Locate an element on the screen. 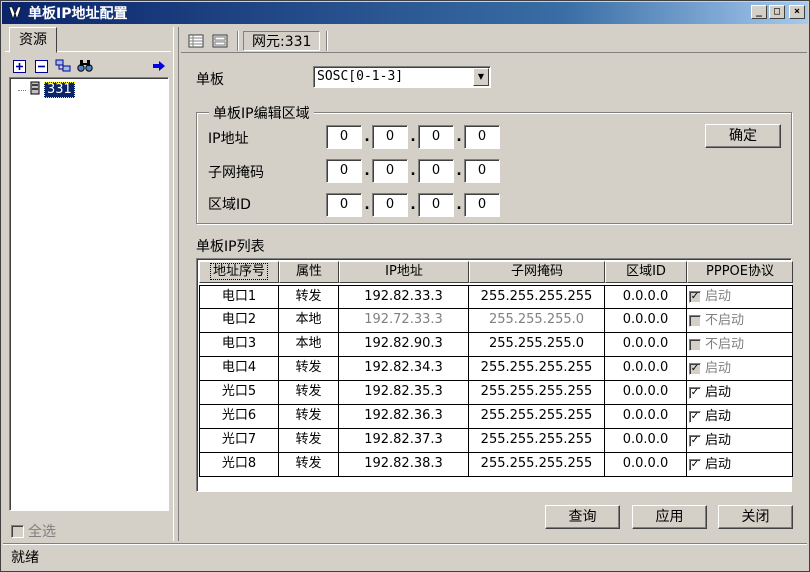  checkbox-box: ✓ is located at coordinates (695, 464).